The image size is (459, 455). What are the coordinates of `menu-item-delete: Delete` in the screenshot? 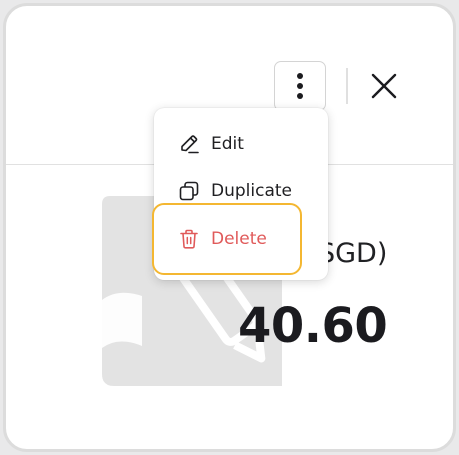 It's located at (241, 239).